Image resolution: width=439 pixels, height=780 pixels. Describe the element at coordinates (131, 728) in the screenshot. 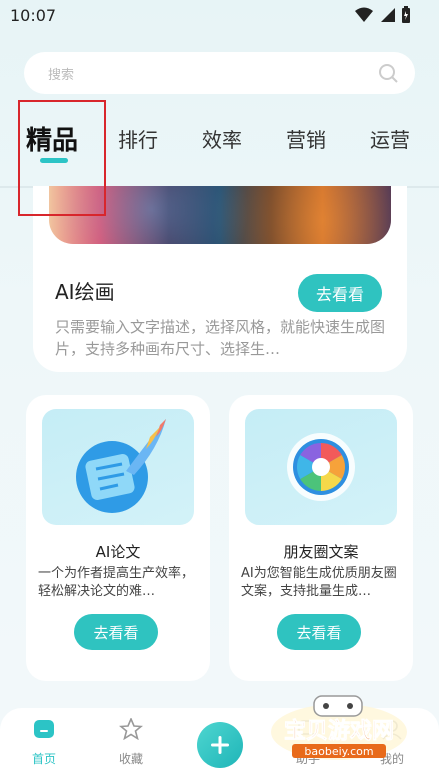

I see `star-icon` at that location.